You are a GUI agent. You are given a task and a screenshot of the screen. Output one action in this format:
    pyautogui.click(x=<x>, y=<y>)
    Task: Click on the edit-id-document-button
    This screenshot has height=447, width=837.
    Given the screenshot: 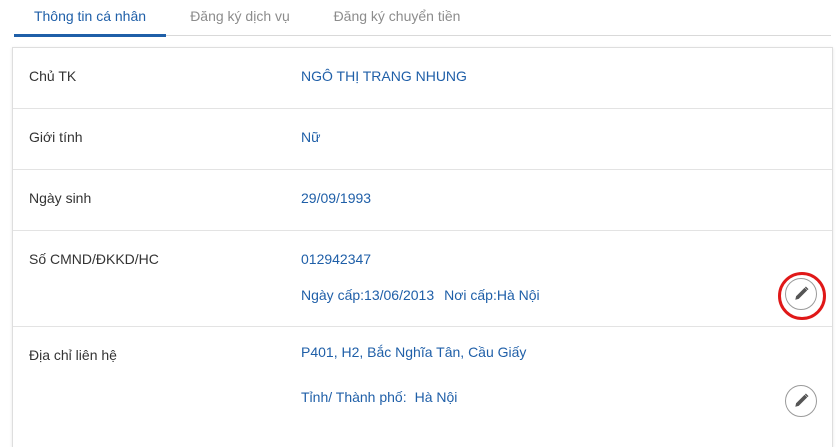 What is the action you would take?
    pyautogui.click(x=801, y=294)
    